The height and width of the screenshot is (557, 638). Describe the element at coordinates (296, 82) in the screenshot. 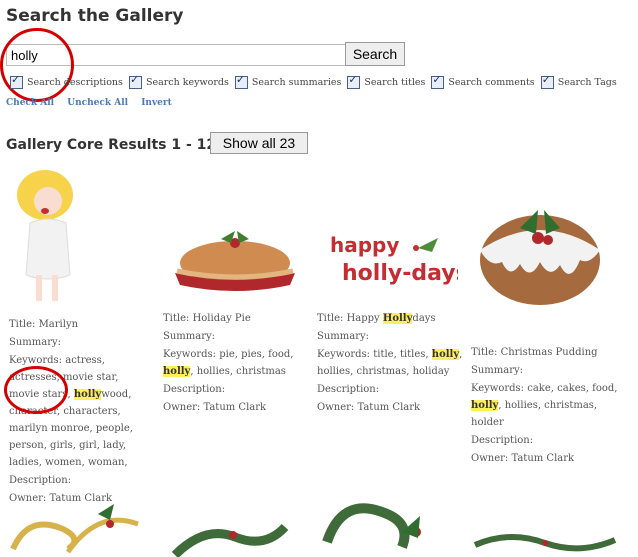

I see `option-label: Search summaries` at that location.